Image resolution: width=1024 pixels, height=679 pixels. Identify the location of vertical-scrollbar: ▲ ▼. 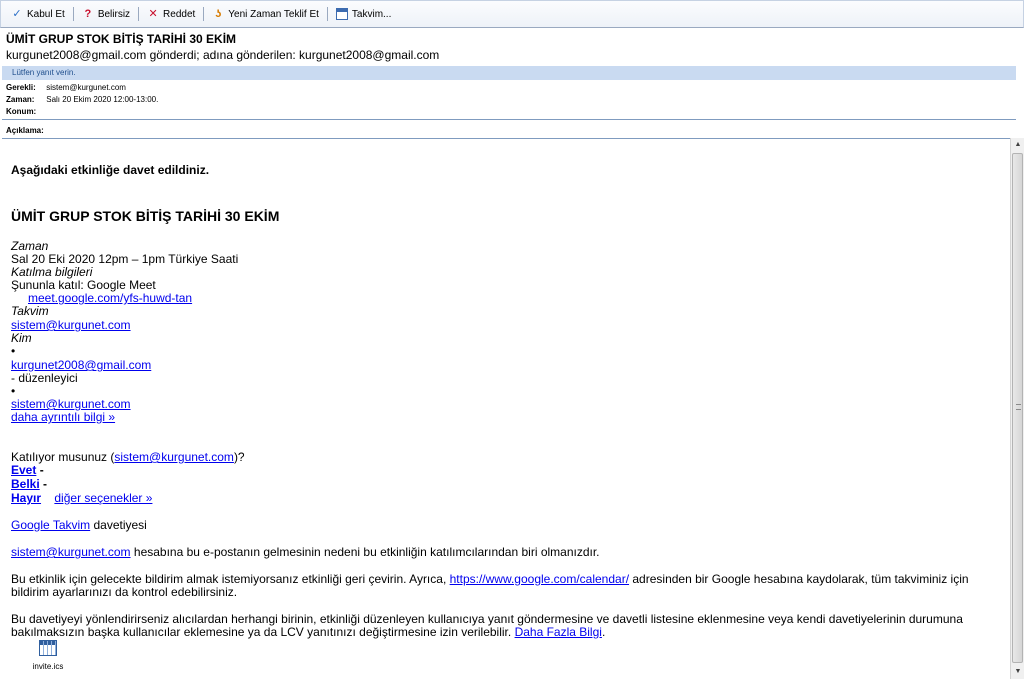
(1017, 408).